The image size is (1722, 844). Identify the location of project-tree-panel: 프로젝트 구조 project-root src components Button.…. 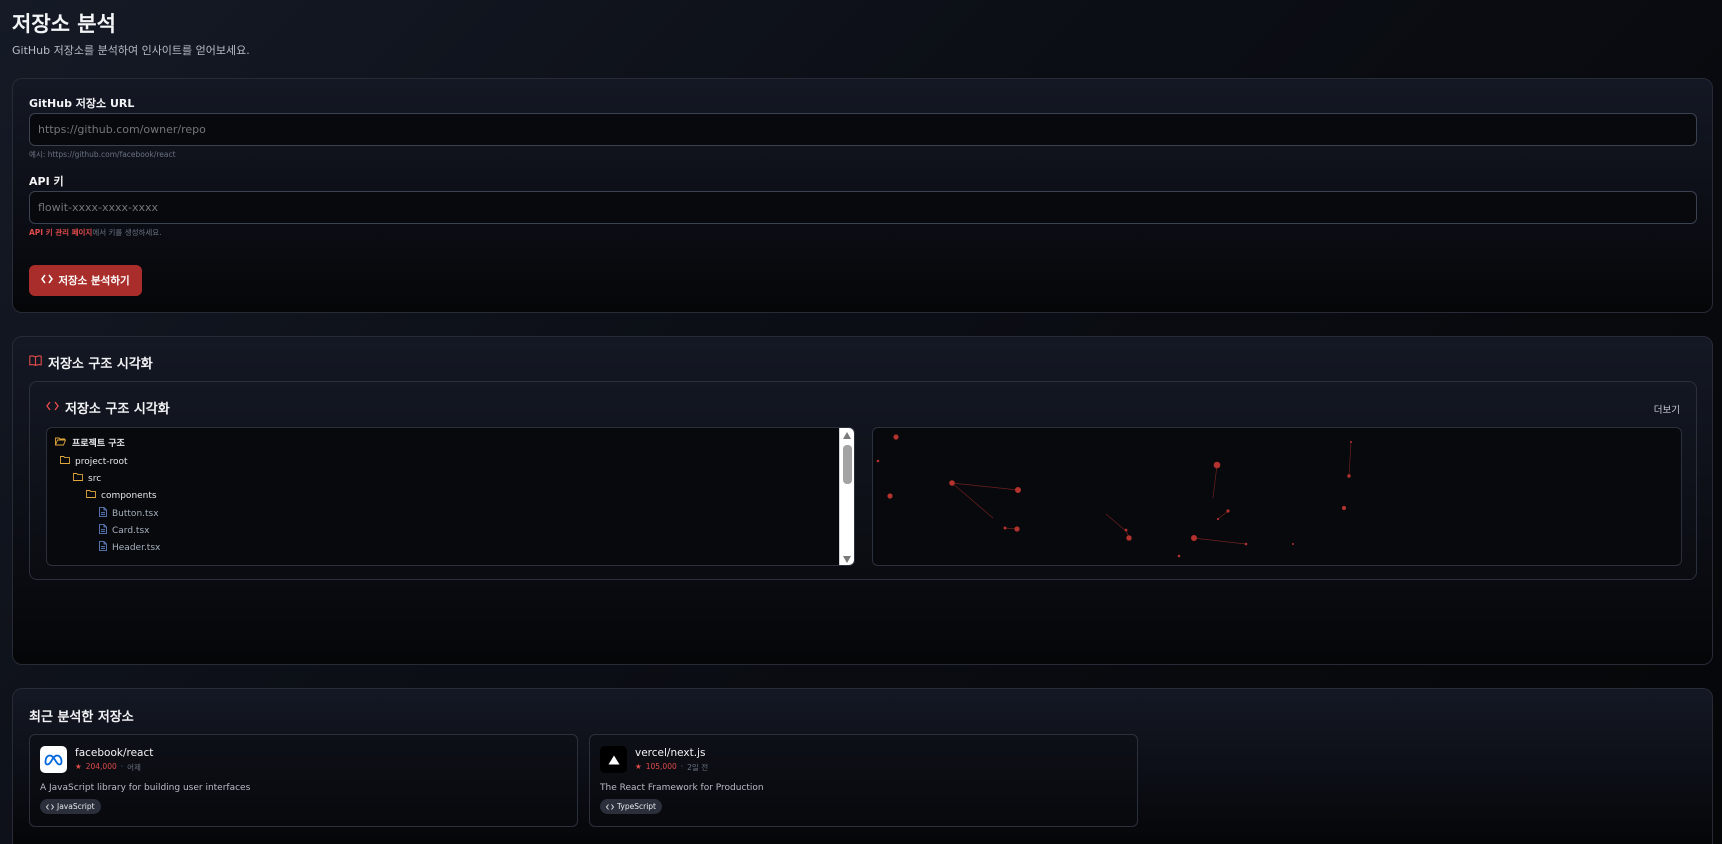
(450, 496).